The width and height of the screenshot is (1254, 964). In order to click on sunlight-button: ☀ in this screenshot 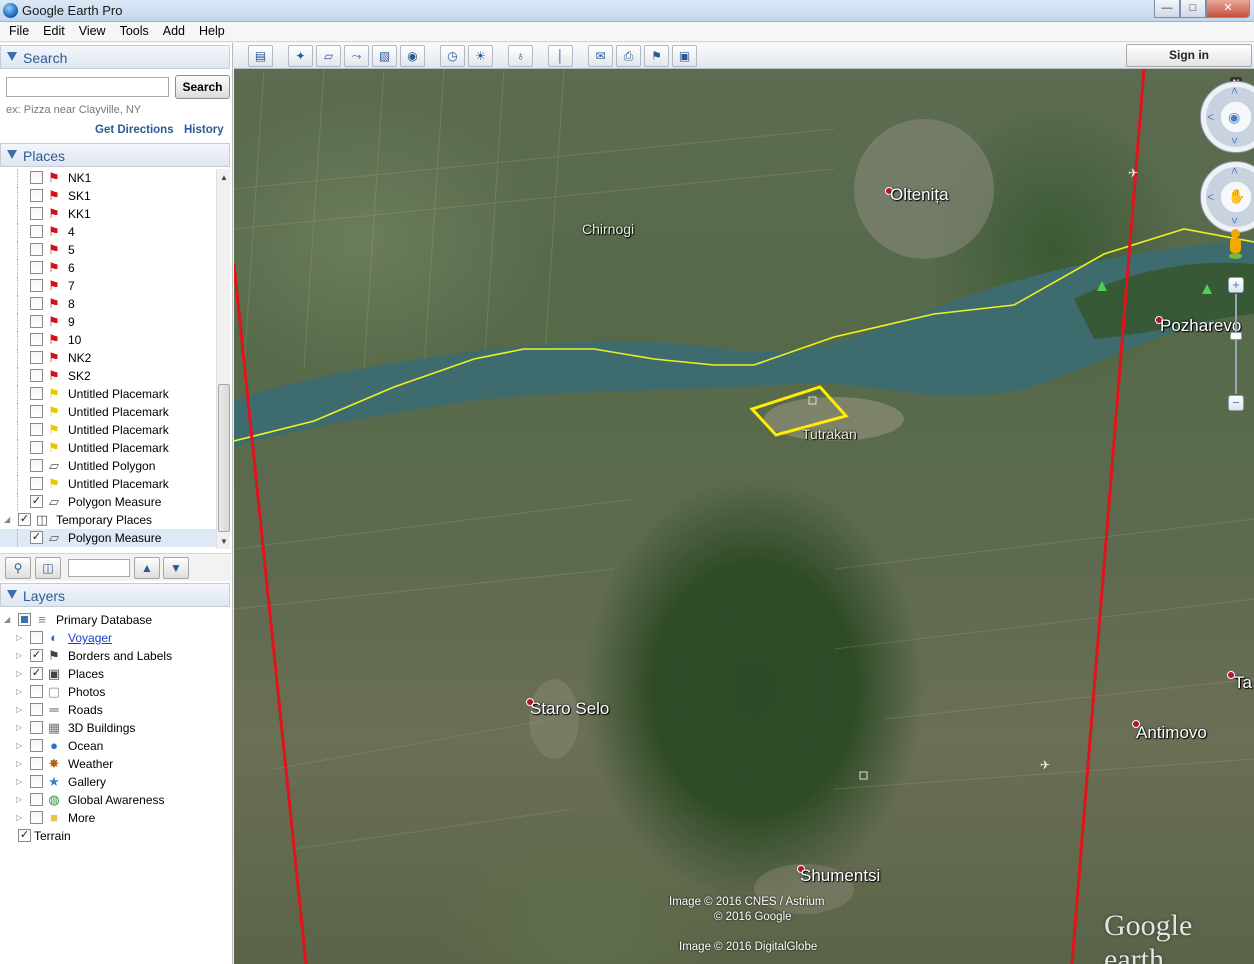, I will do `click(480, 56)`.